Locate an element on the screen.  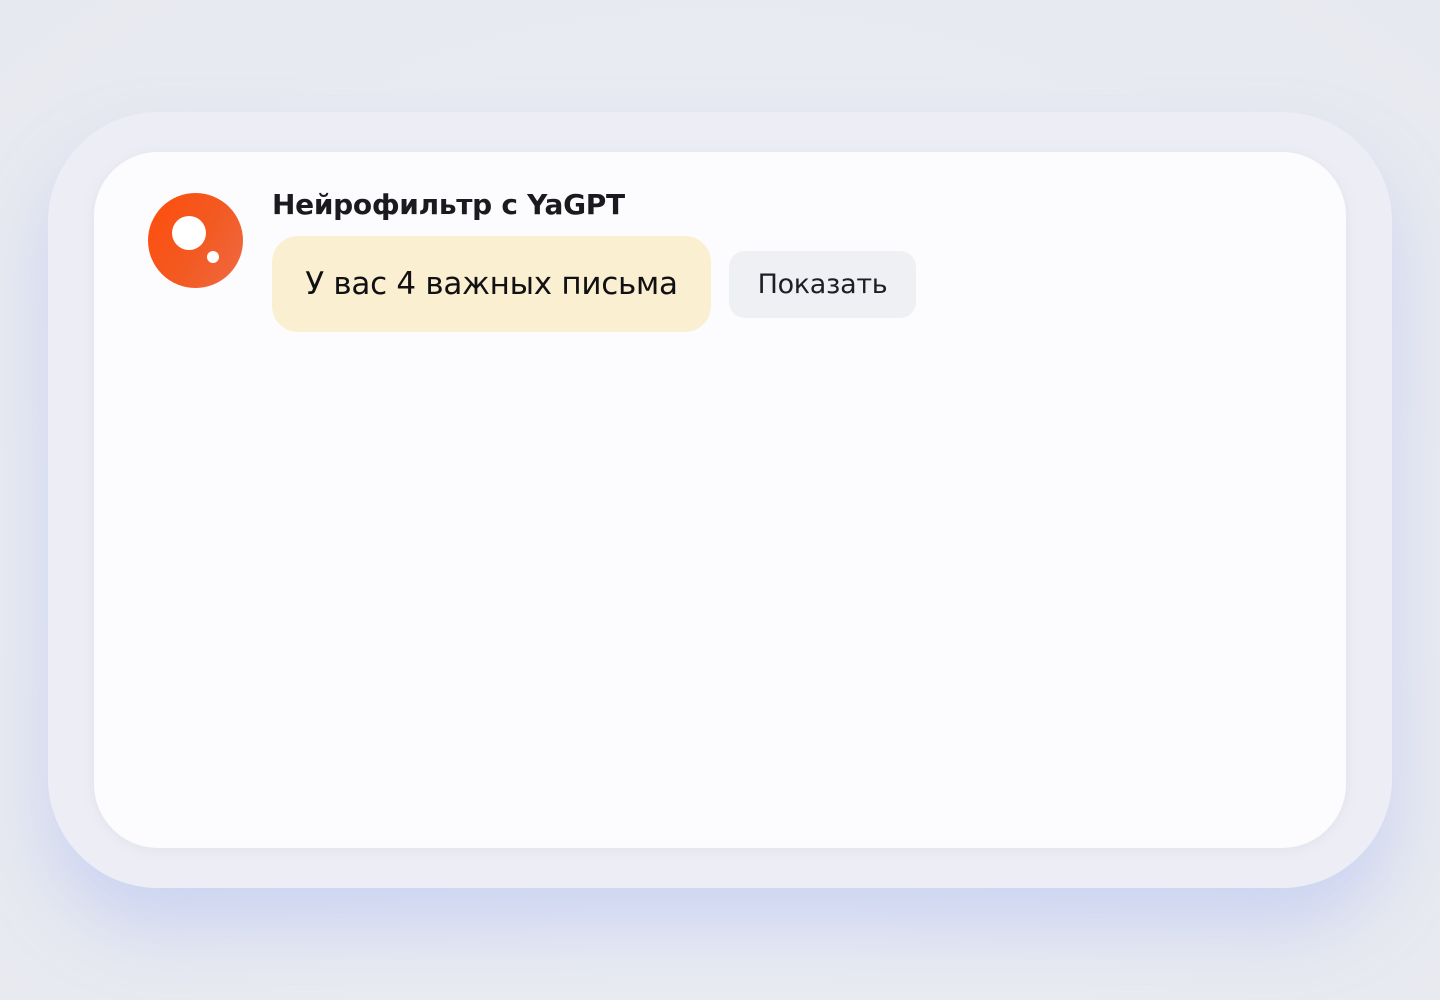
message-bubble: У вас 4 важных письма is located at coordinates (491, 284).